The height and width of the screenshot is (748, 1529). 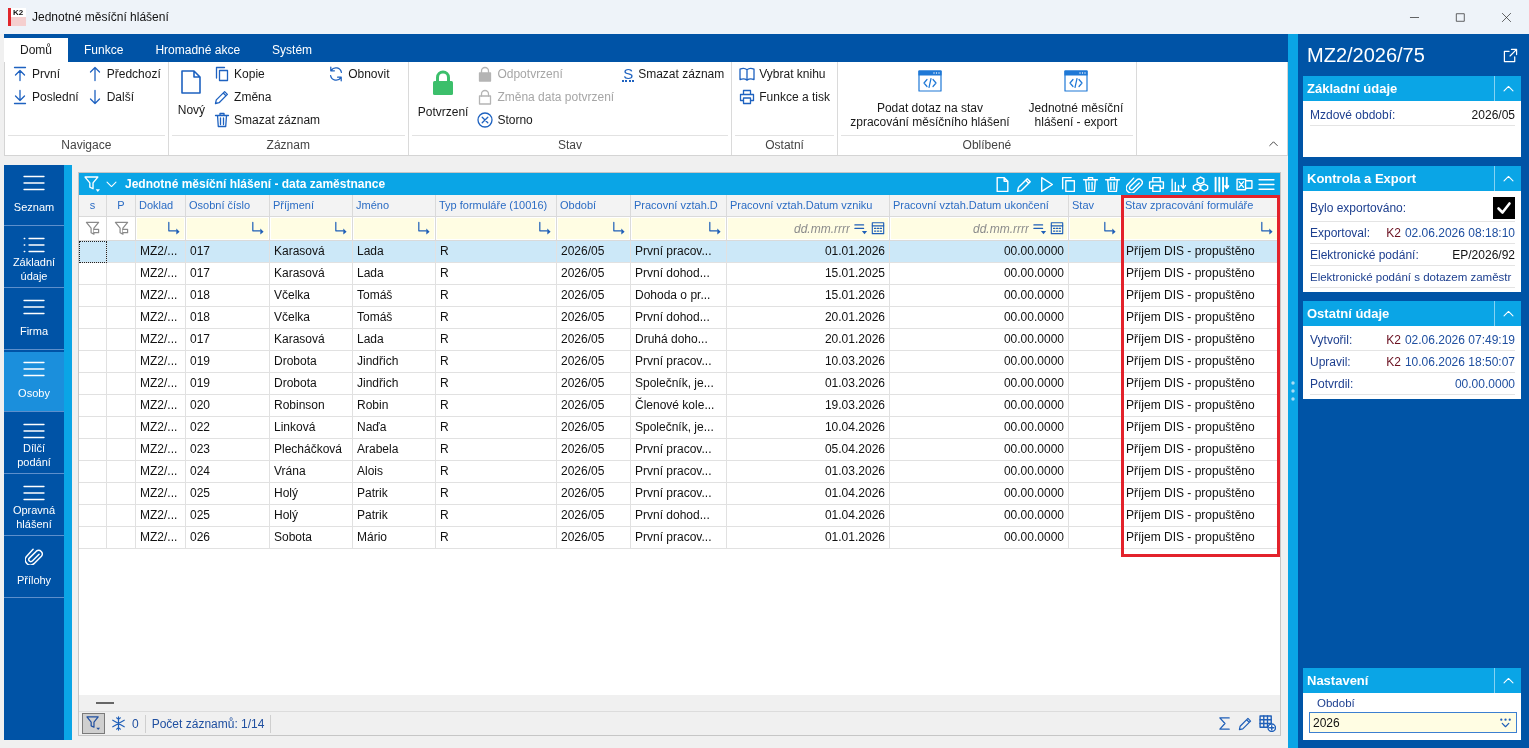 I want to click on spreadsheet-icon, so click(x=1244, y=184).